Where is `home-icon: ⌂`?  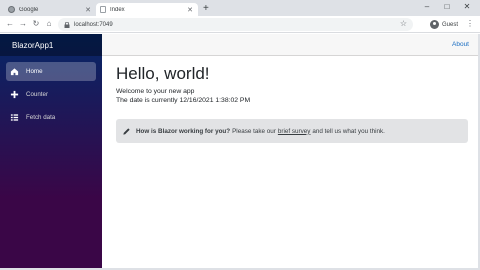 home-icon: ⌂ is located at coordinates (49, 24).